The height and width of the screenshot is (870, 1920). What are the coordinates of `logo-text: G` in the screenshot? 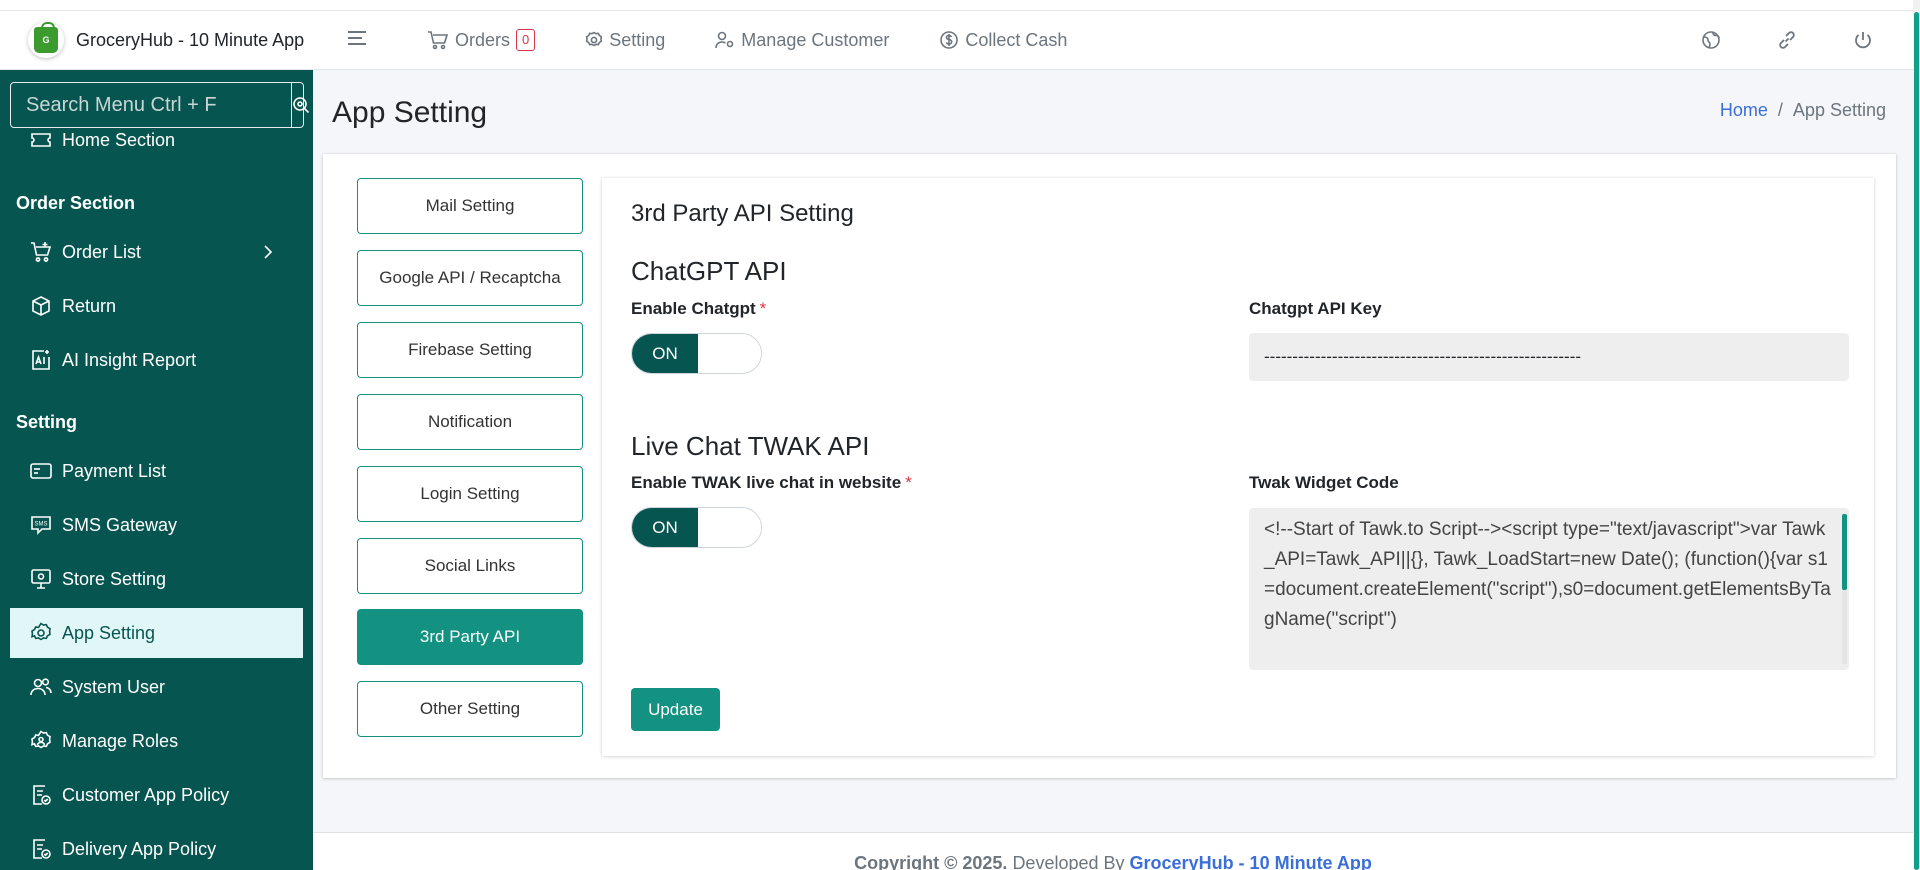 It's located at (46, 40).